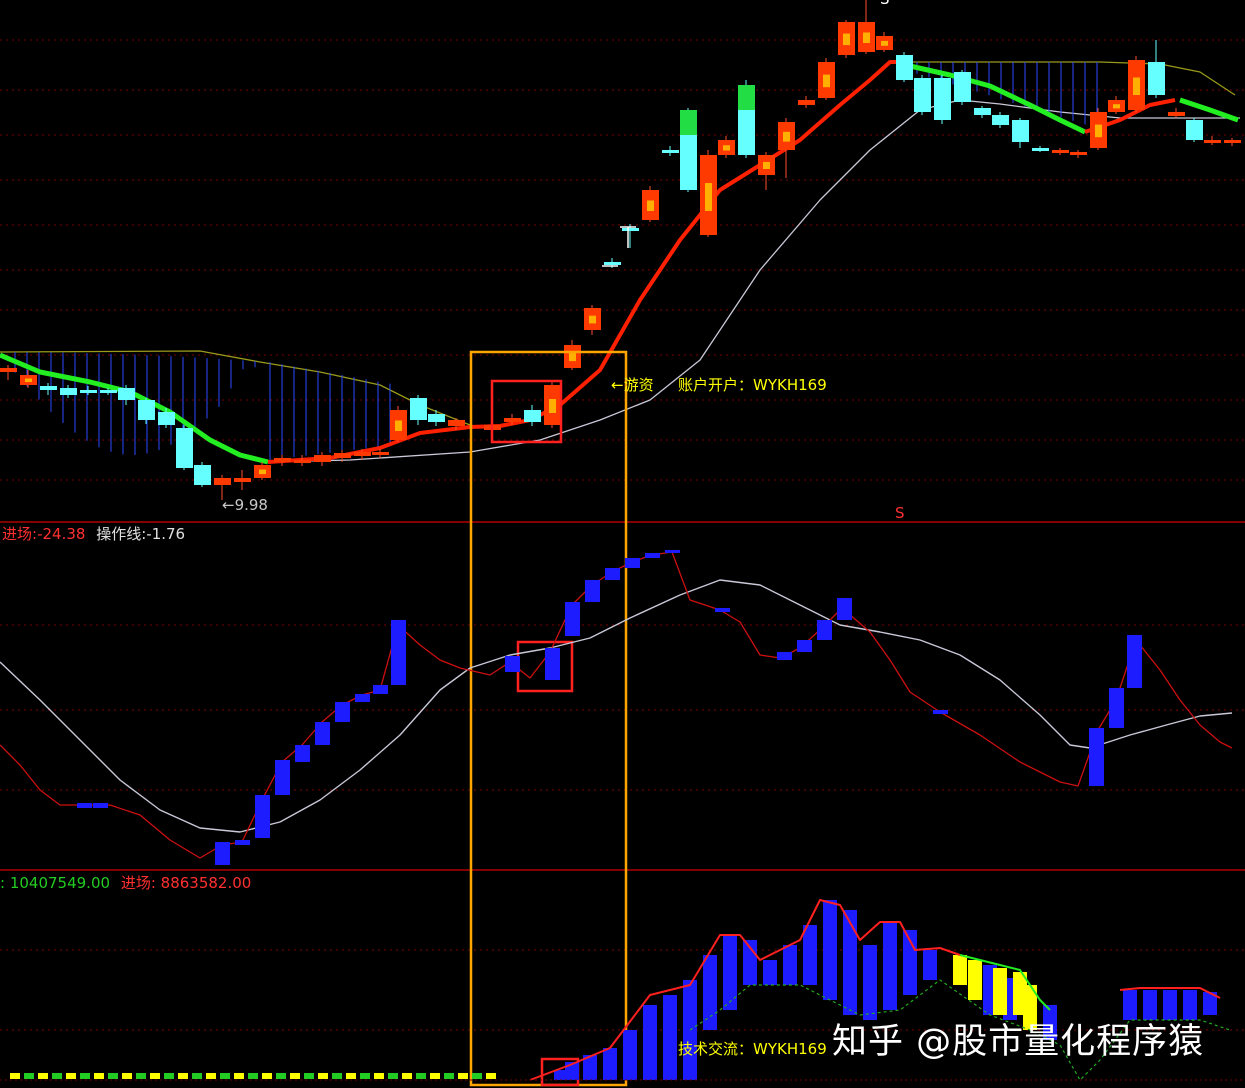 The image size is (1245, 1088). What do you see at coordinates (59, 534) in the screenshot?
I see `osc-entry-value: :-24.38` at bounding box center [59, 534].